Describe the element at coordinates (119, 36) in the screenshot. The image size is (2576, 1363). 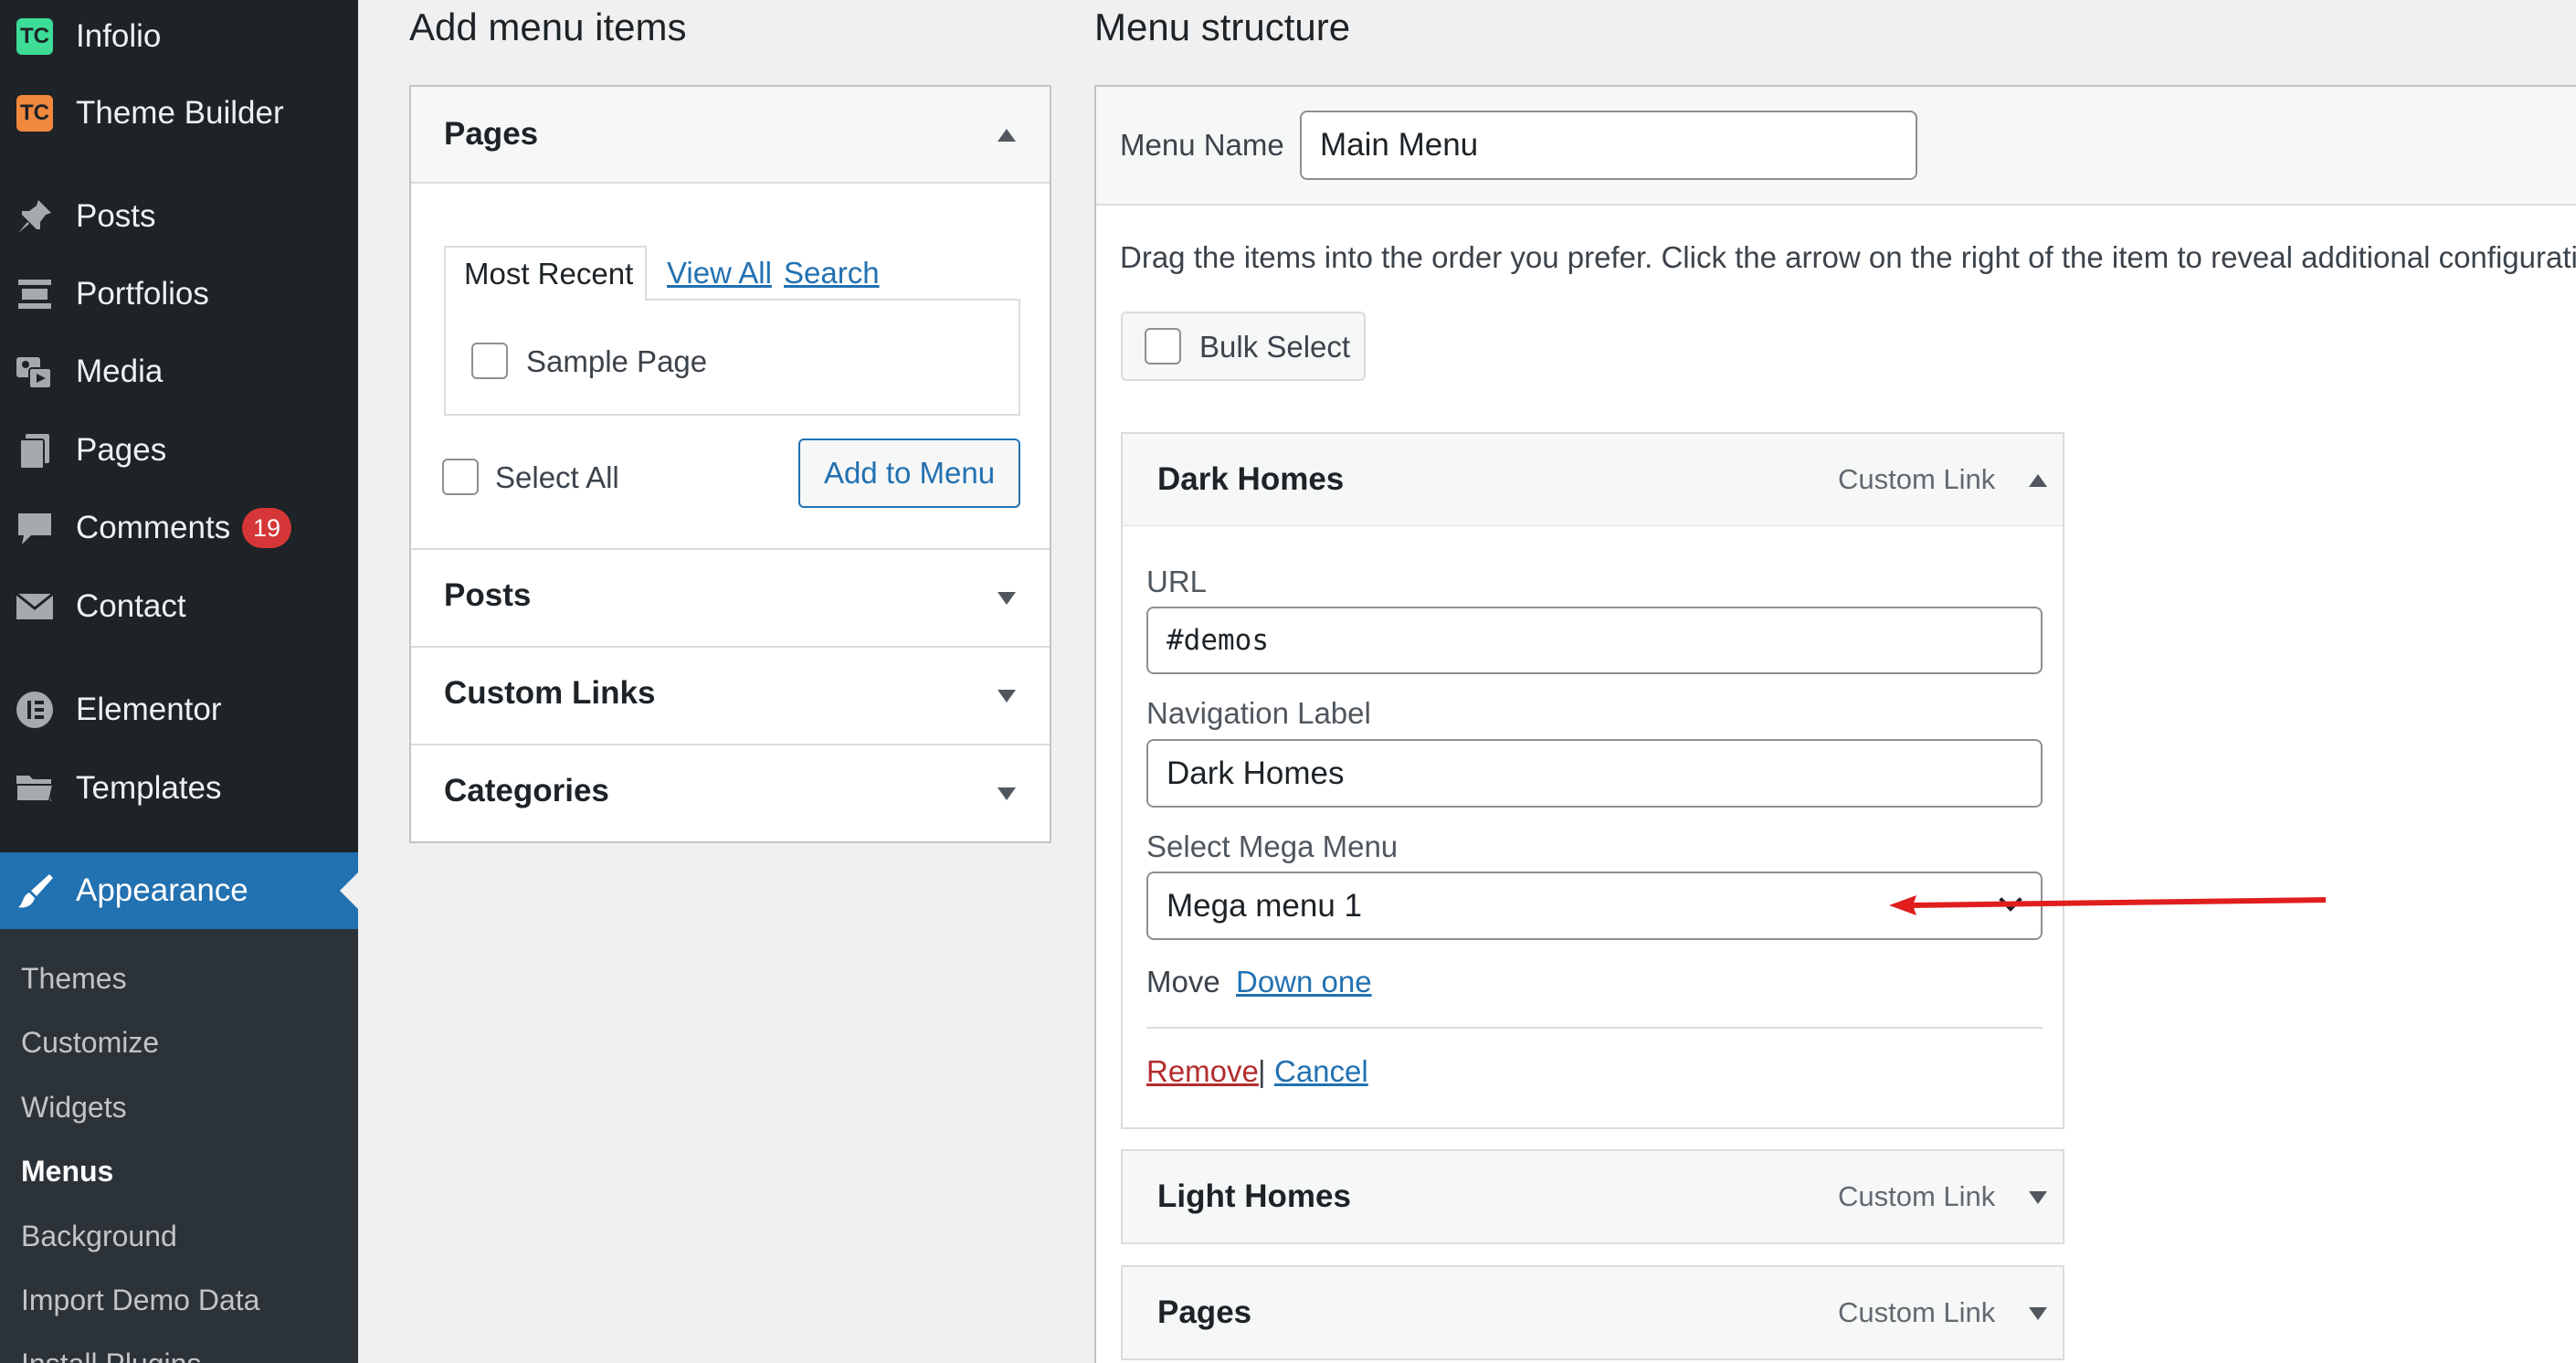
I see `sidebar-item-label: Infolio` at that location.